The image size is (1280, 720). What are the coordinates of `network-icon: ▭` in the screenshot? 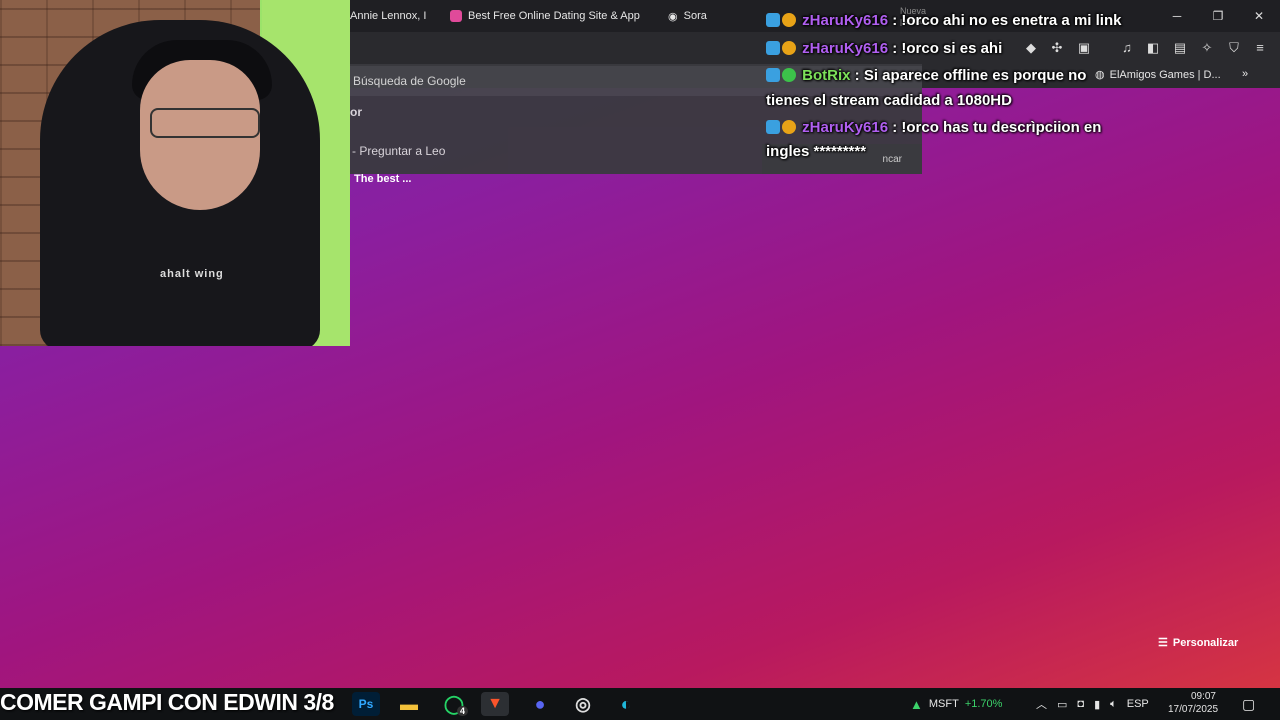 It's located at (1062, 704).